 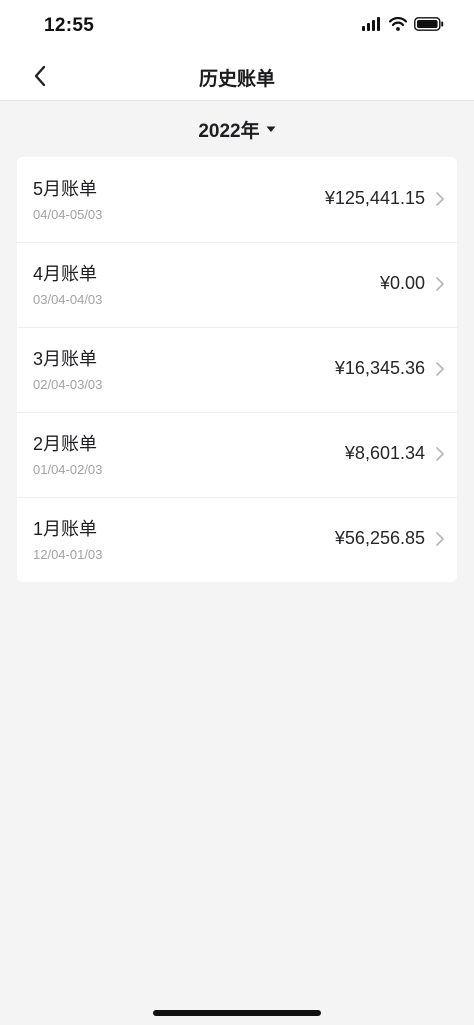 I want to click on battery-icon, so click(x=429, y=24).